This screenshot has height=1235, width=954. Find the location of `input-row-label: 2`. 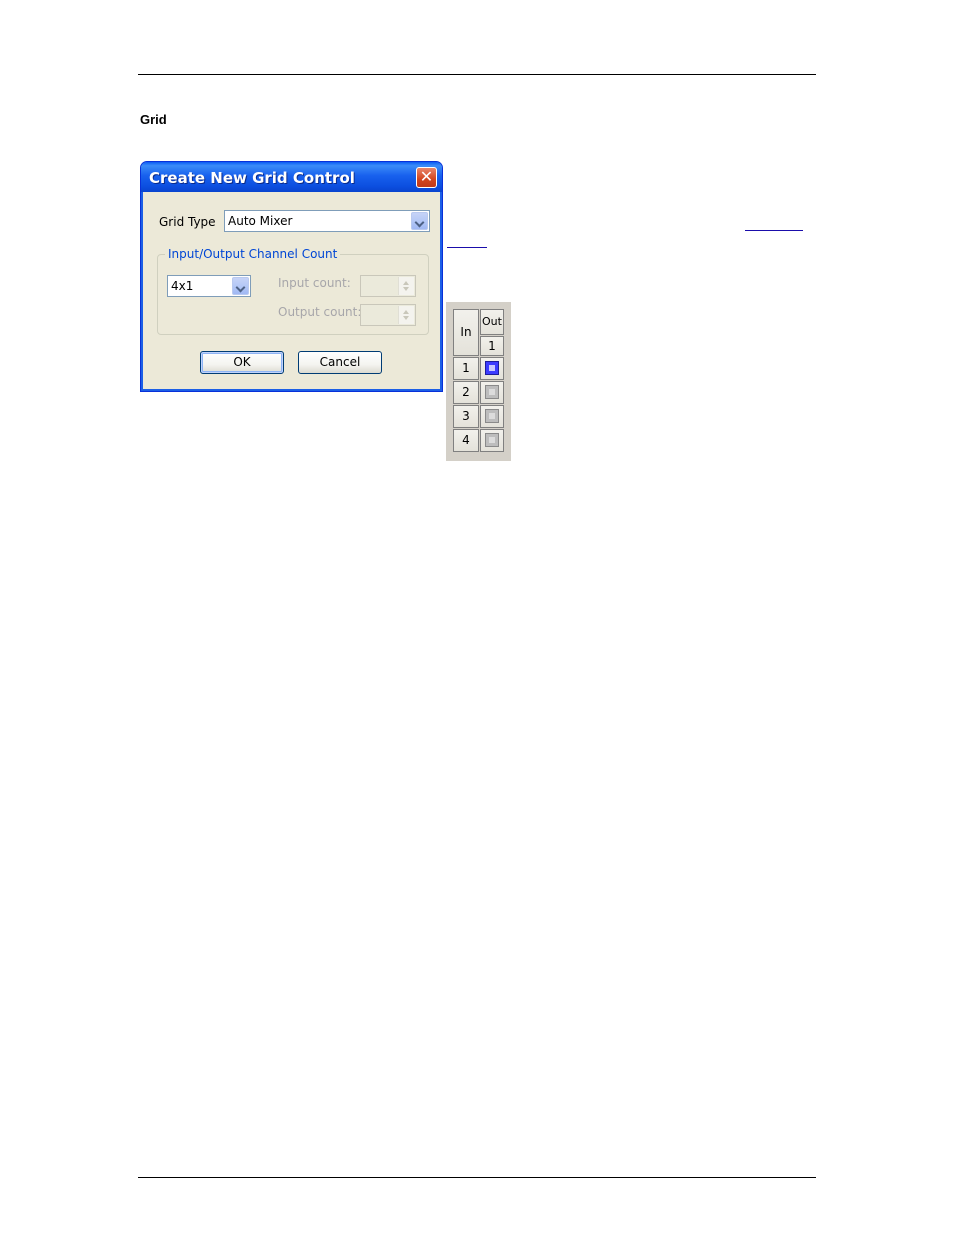

input-row-label: 2 is located at coordinates (466, 392).